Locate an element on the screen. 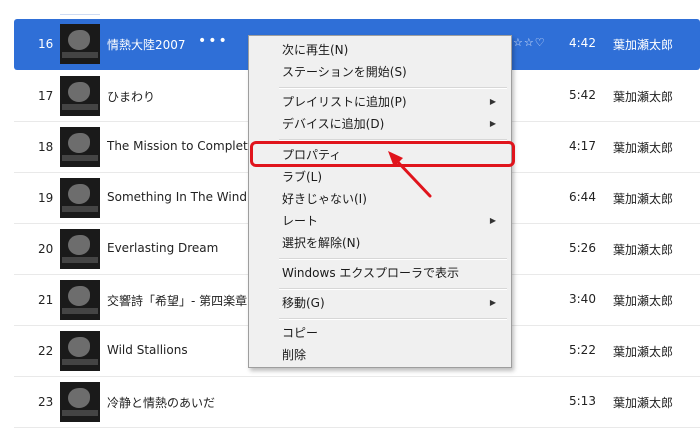  red-arrow-annotation is located at coordinates (410, 174).